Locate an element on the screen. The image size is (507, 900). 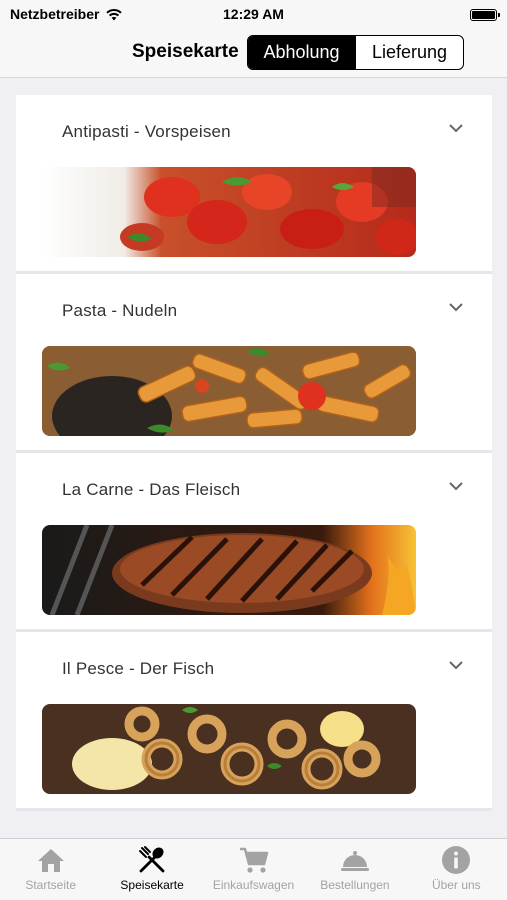
order-mode-segmented-control: Abholung Lieferung is located at coordinates (355, 52).